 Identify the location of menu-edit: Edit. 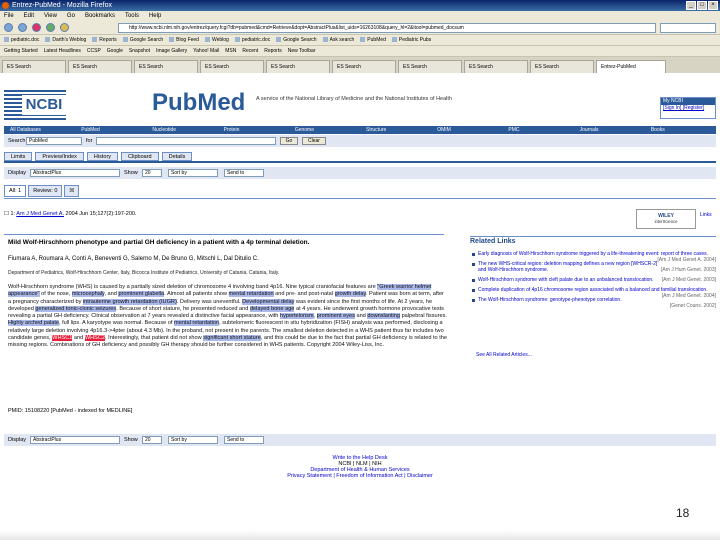
(29, 16).